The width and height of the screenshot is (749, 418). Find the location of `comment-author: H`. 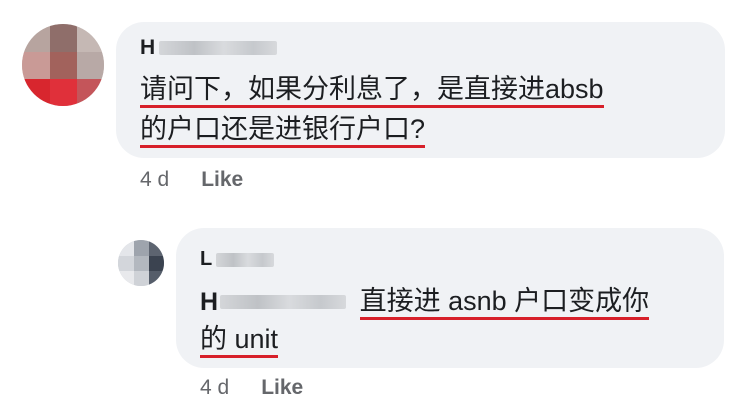

comment-author: H is located at coordinates (209, 48).